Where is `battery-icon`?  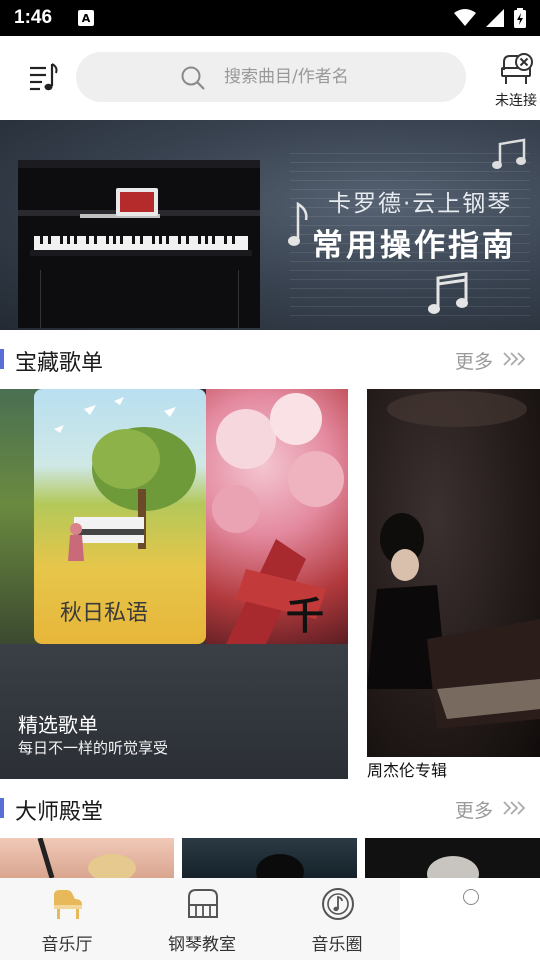
battery-icon is located at coordinates (520, 18).